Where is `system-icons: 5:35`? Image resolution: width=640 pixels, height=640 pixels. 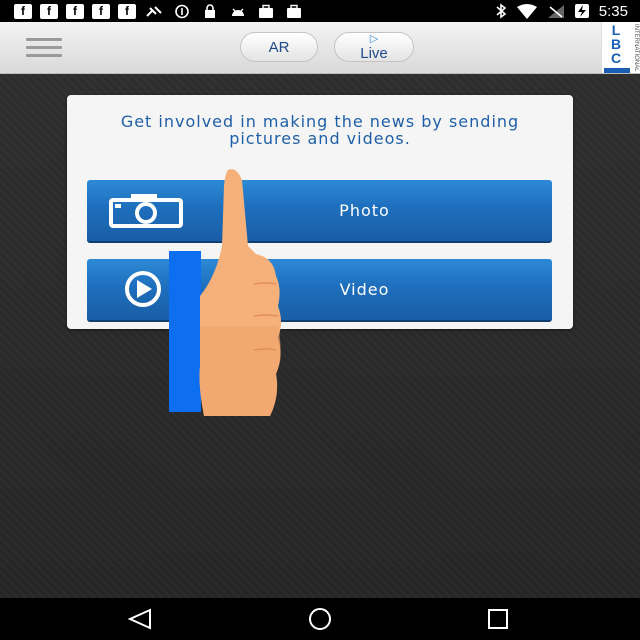
system-icons: 5:35 is located at coordinates (567, 11).